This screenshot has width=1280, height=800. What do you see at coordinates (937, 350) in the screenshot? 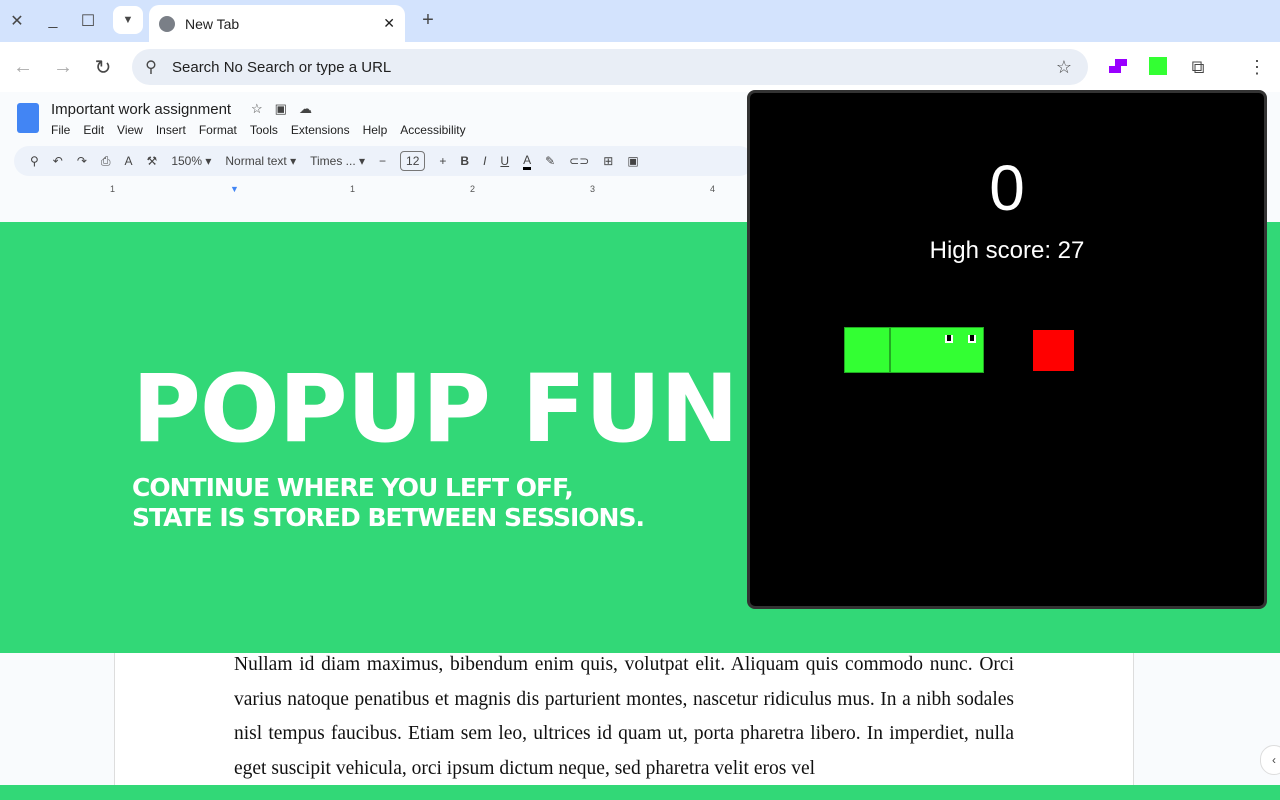
I see `snake-head` at bounding box center [937, 350].